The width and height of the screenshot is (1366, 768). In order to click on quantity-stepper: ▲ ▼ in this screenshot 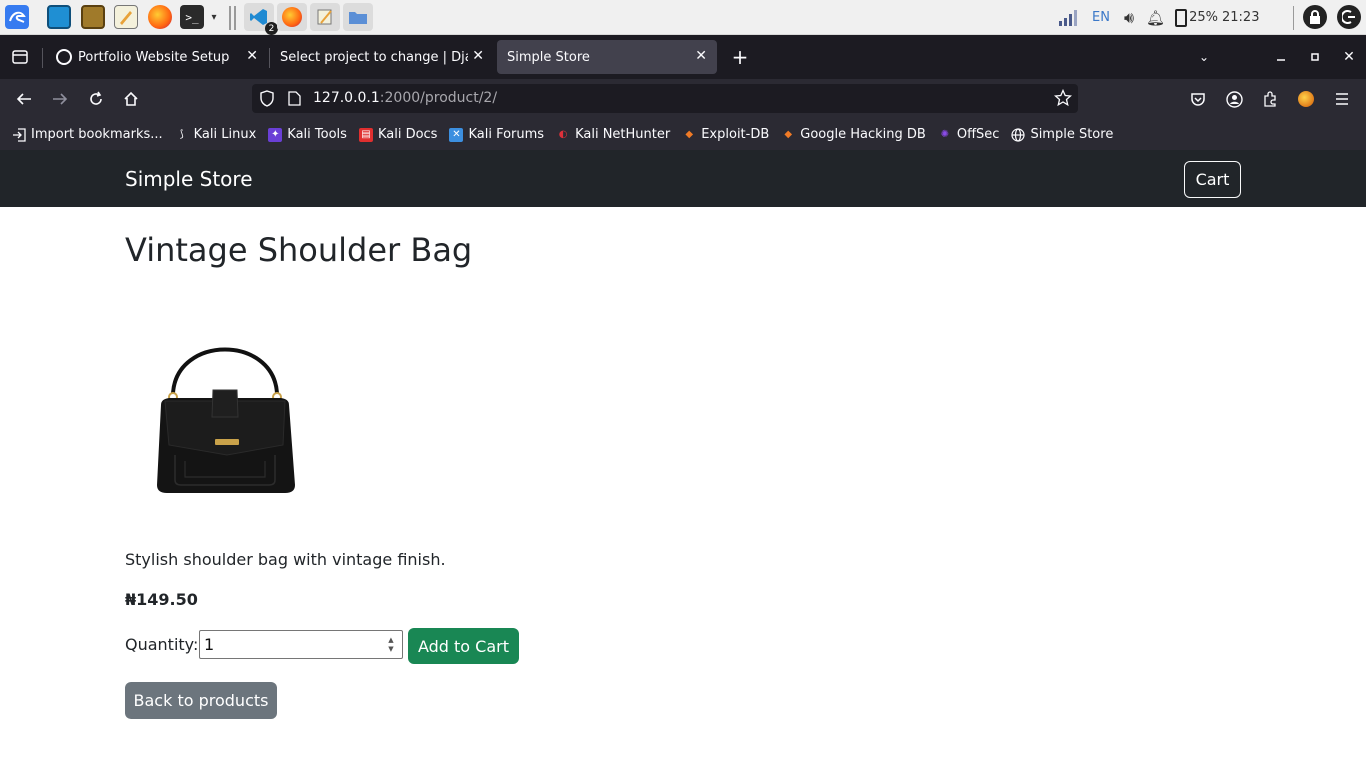, I will do `click(391, 644)`.